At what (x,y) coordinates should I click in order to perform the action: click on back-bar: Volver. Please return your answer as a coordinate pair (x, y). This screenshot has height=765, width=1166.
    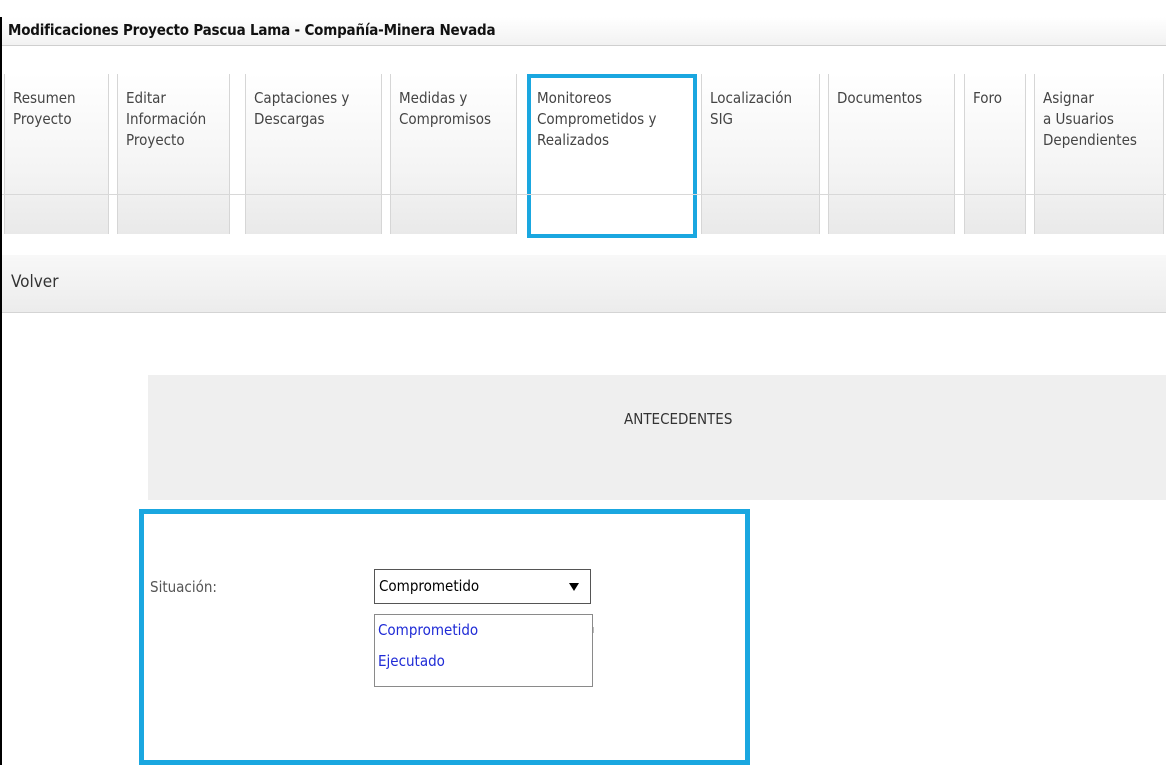
    Looking at the image, I should click on (584, 284).